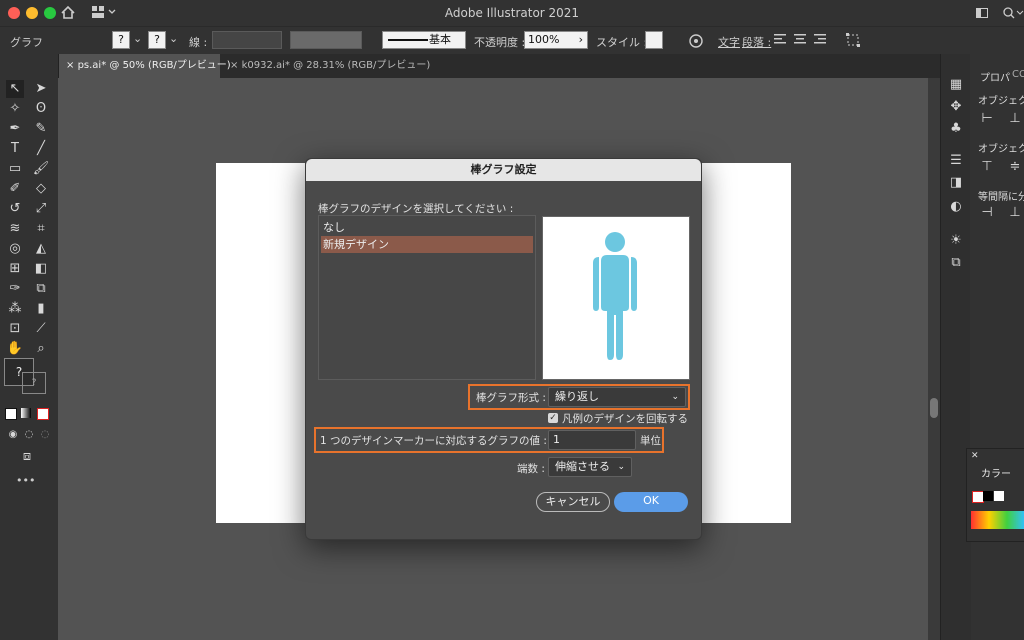  What do you see at coordinates (650, 441) in the screenshot?
I see `unit-label: 単位` at bounding box center [650, 441].